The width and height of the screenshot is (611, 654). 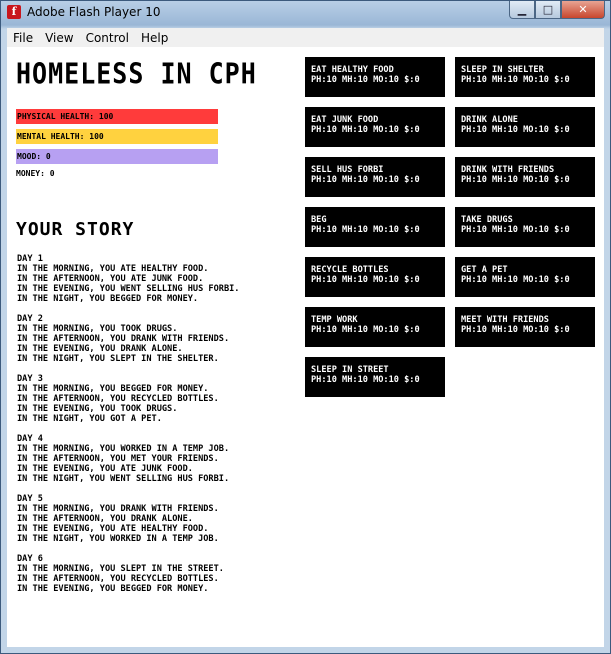 I want to click on action-button: Temp work PH:10 MH:10 MO:10 $:0, so click(x=375, y=327).